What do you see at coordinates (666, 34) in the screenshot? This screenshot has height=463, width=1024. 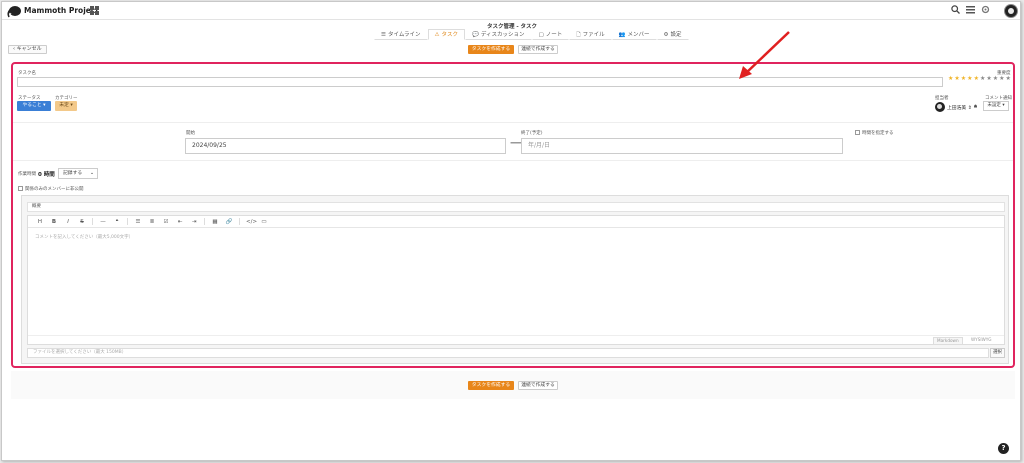 I see `settings-icon: ⚙` at bounding box center [666, 34].